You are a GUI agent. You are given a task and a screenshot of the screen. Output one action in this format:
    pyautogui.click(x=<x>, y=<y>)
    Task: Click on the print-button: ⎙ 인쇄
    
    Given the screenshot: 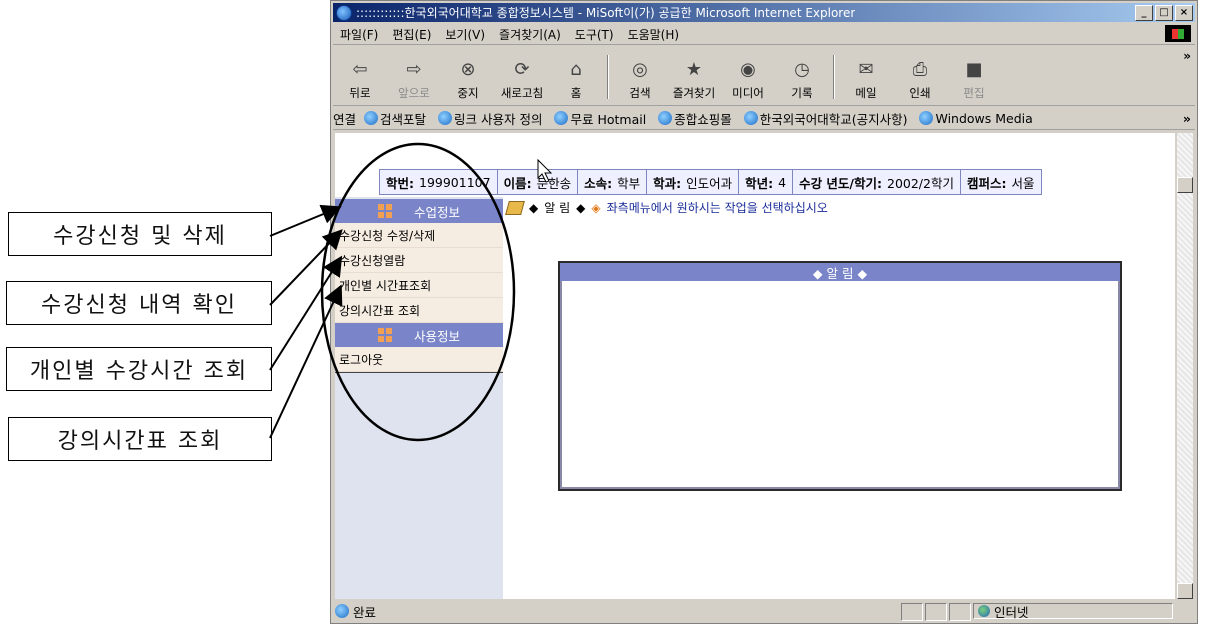 What is the action you would take?
    pyautogui.click(x=920, y=80)
    